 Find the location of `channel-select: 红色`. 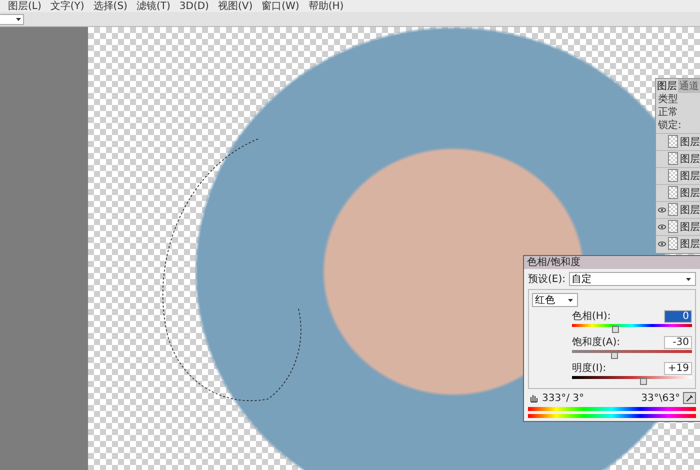

channel-select: 红色 is located at coordinates (555, 300).